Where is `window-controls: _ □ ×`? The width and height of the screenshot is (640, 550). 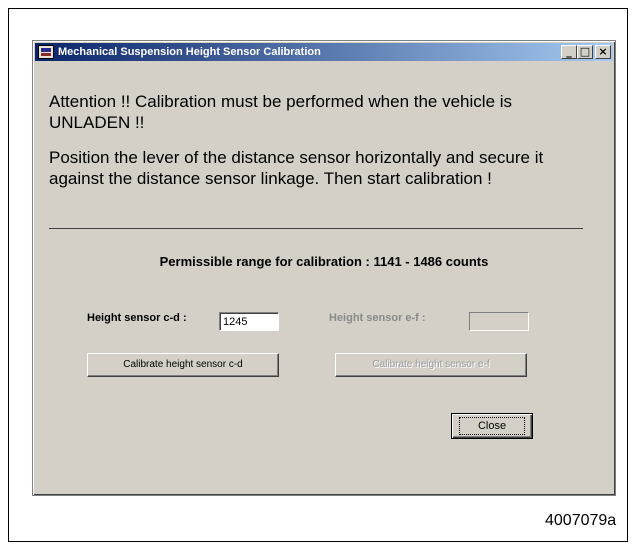 window-controls: _ □ × is located at coordinates (586, 52).